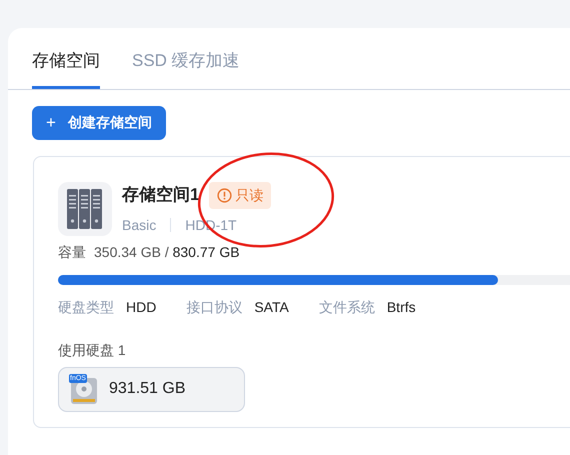  Describe the element at coordinates (66, 68) in the screenshot. I see `tab: 存储空间` at that location.